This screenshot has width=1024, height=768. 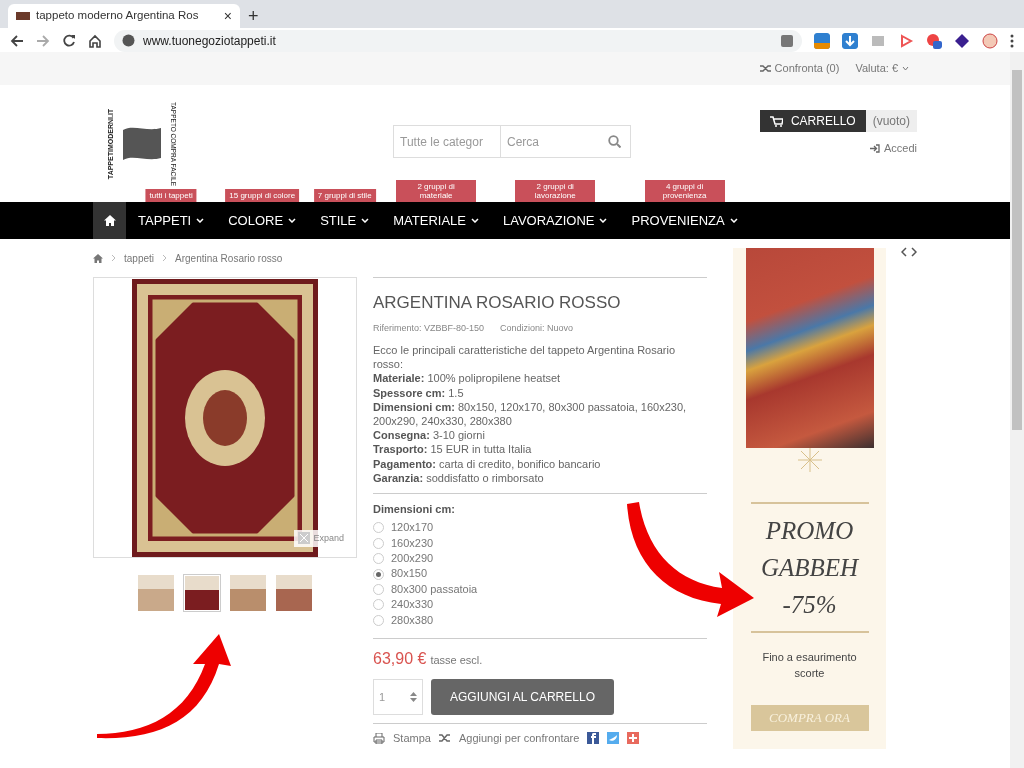 What do you see at coordinates (550, 141) in the screenshot?
I see `search-field: Cerca` at bounding box center [550, 141].